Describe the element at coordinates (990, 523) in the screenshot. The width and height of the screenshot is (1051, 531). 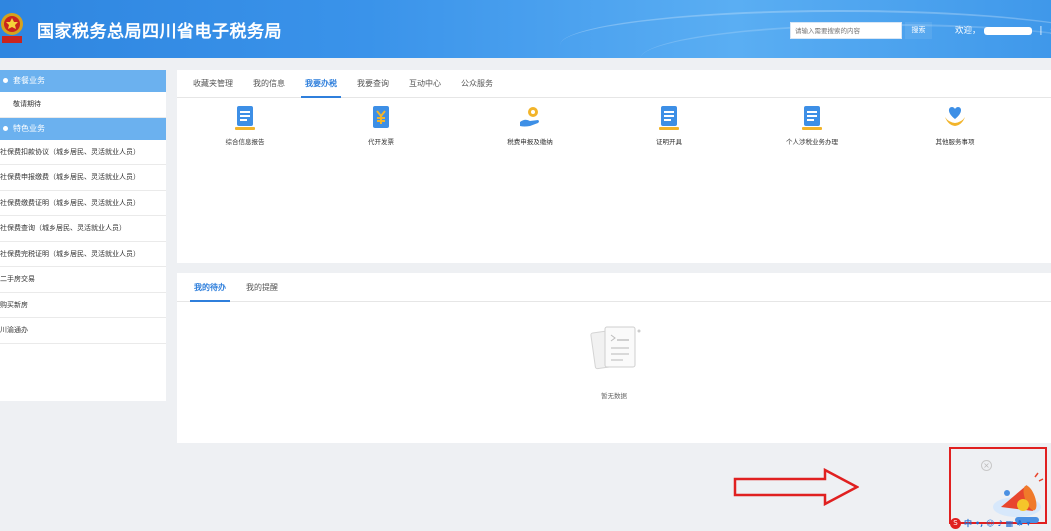
I see `emoji-icon: ☺` at that location.